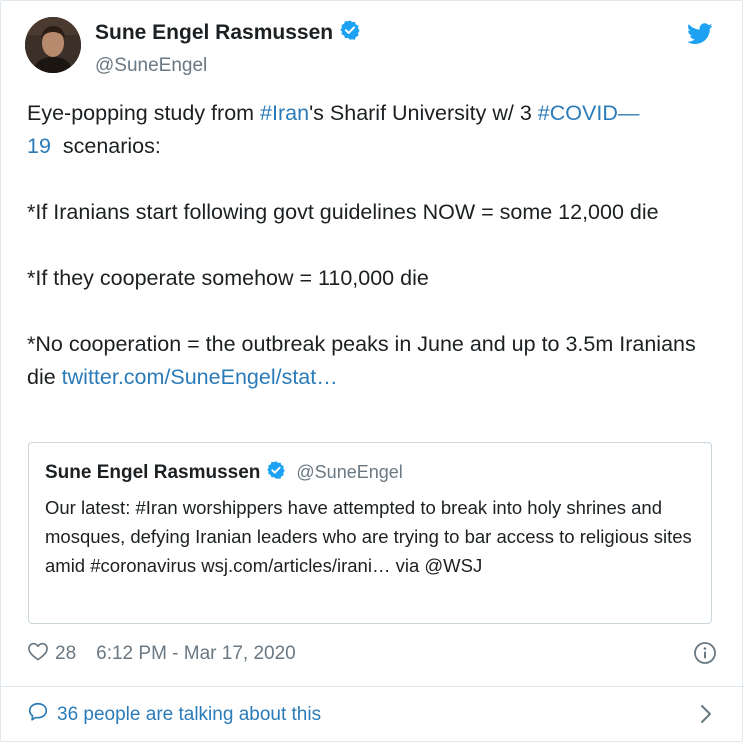  What do you see at coordinates (589, 113) in the screenshot?
I see `hashtag-covid-part: #COVID—` at bounding box center [589, 113].